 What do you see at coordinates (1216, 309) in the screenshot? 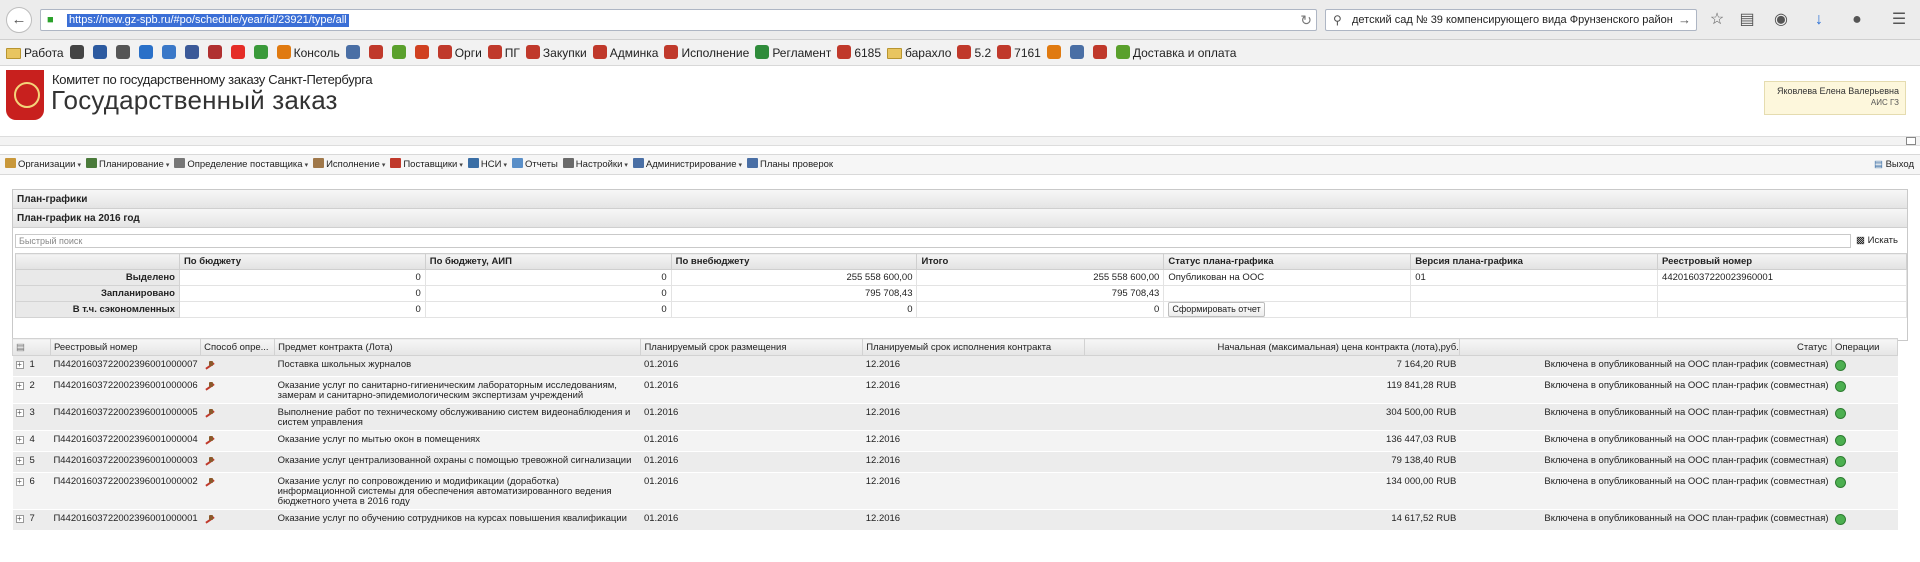
I see `generate-report-button: Сформировать отчет` at bounding box center [1216, 309].